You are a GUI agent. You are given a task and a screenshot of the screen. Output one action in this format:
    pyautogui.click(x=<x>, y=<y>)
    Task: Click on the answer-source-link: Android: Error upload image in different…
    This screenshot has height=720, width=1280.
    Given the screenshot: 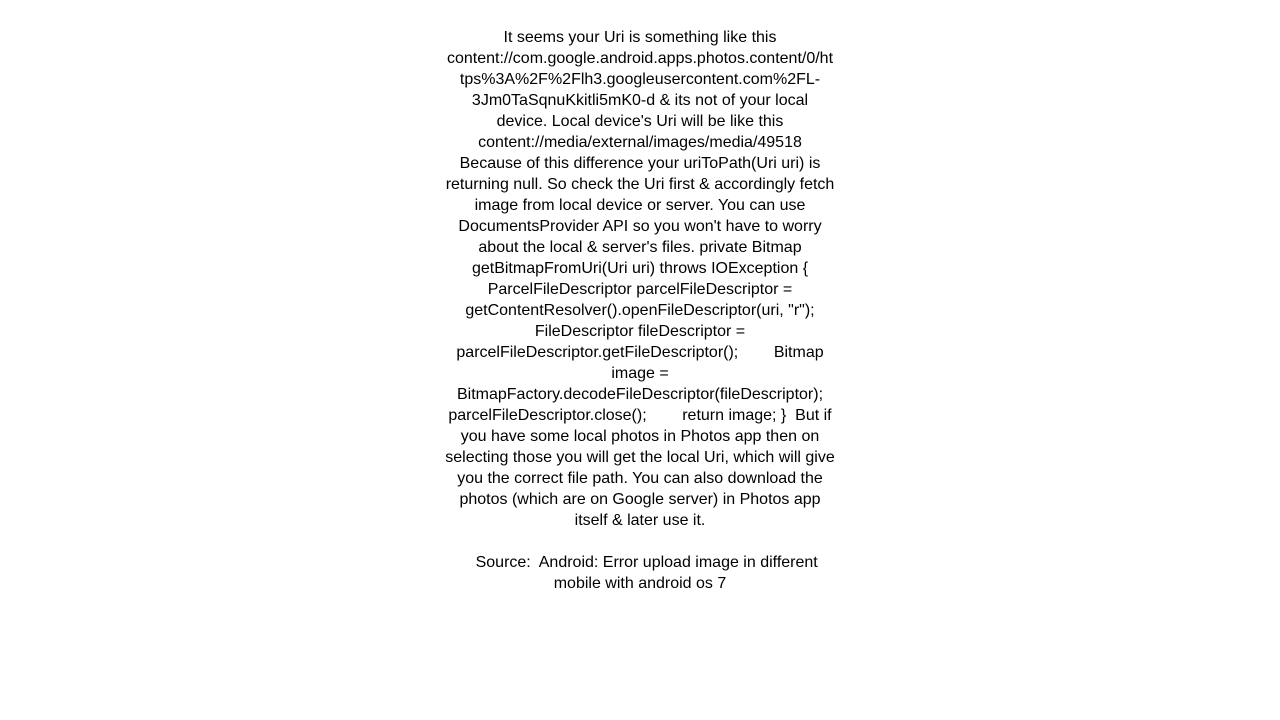 What is the action you would take?
    pyautogui.click(x=680, y=573)
    